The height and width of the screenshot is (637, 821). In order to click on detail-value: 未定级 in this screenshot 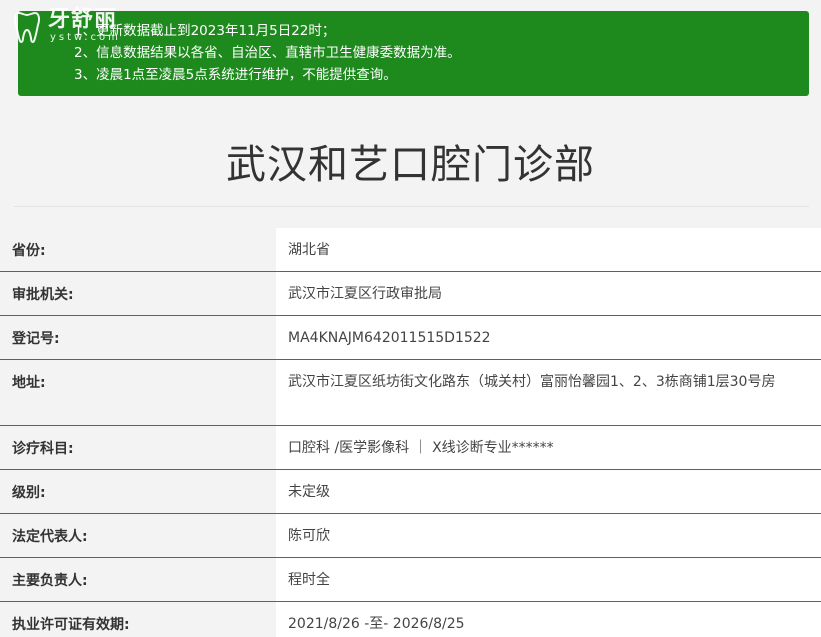, I will do `click(548, 491)`.